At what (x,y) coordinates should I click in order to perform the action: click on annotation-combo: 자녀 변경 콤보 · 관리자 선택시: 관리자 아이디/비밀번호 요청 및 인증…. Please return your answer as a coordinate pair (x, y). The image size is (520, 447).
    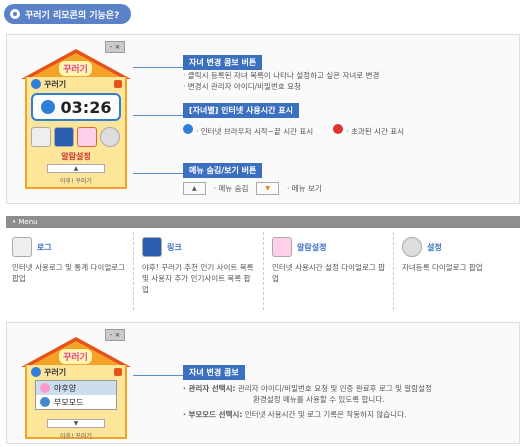
    Looking at the image, I should click on (348, 392).